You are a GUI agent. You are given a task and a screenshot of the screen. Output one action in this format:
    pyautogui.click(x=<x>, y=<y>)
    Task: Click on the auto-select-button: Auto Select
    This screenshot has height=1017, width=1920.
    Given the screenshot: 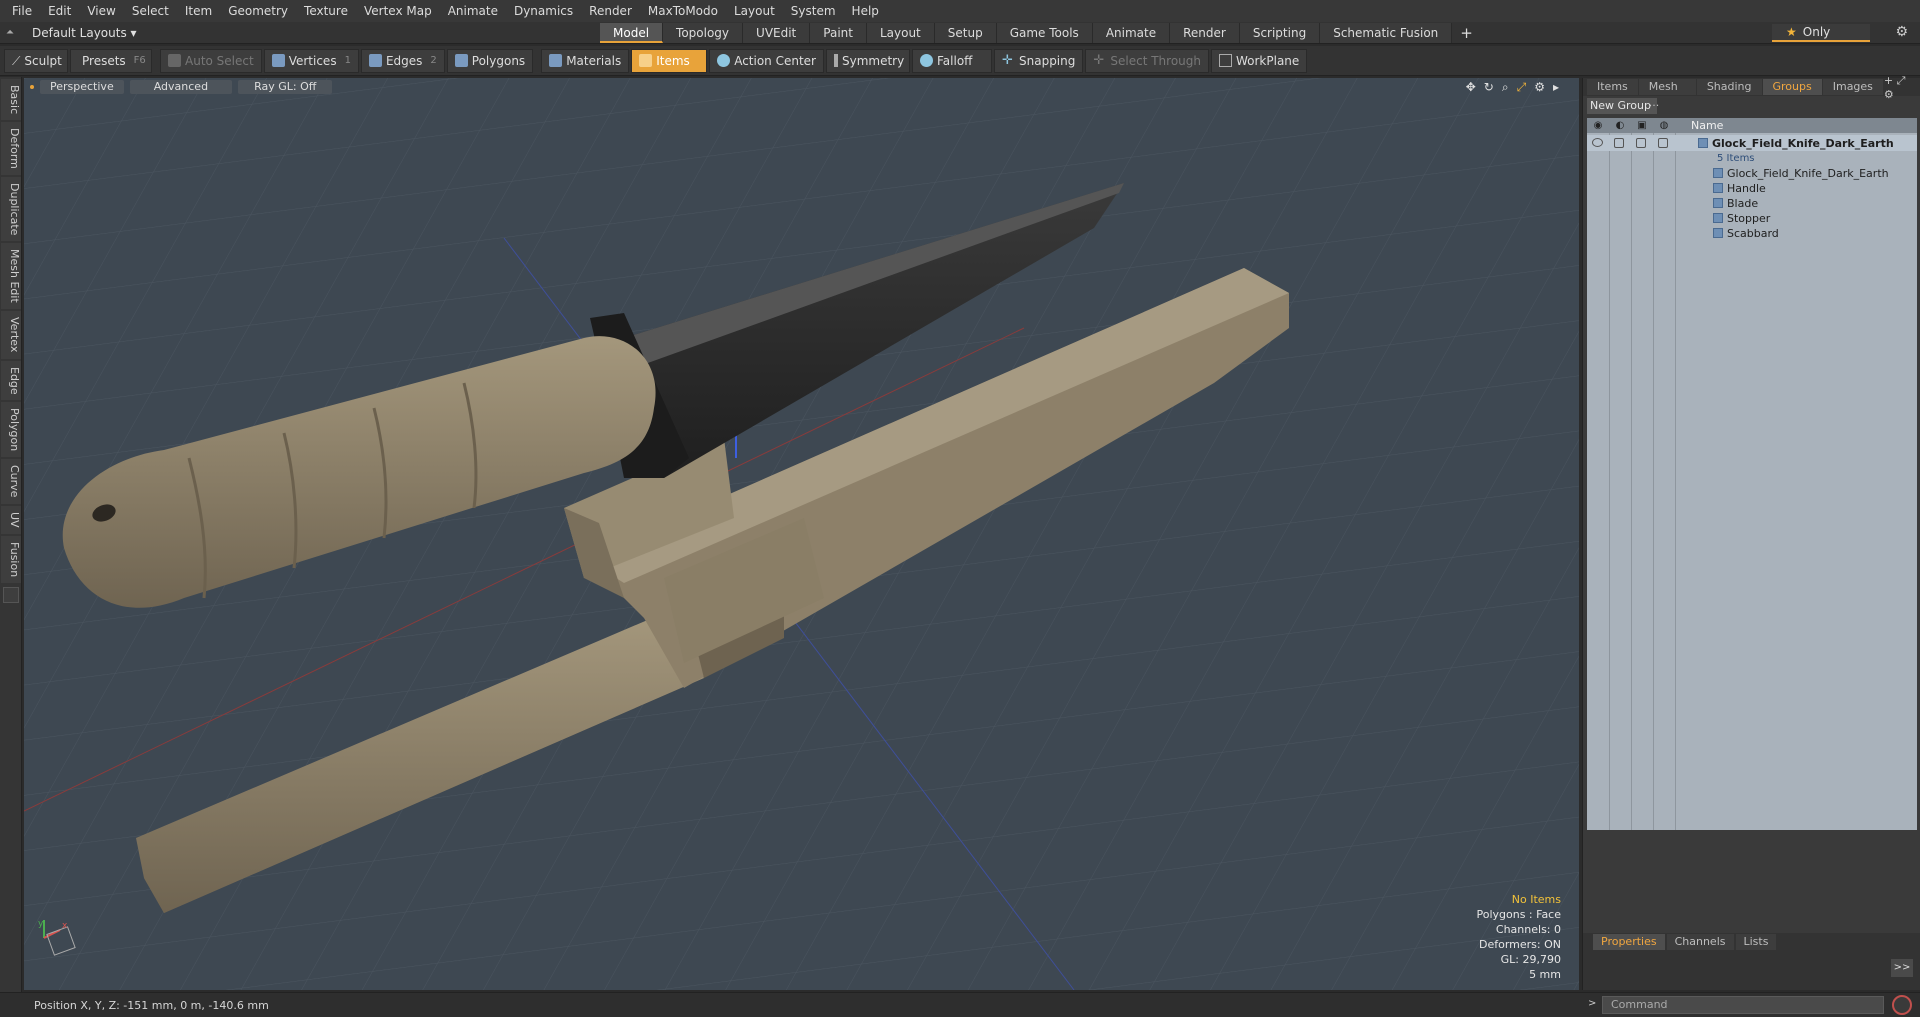 What is the action you would take?
    pyautogui.click(x=211, y=60)
    